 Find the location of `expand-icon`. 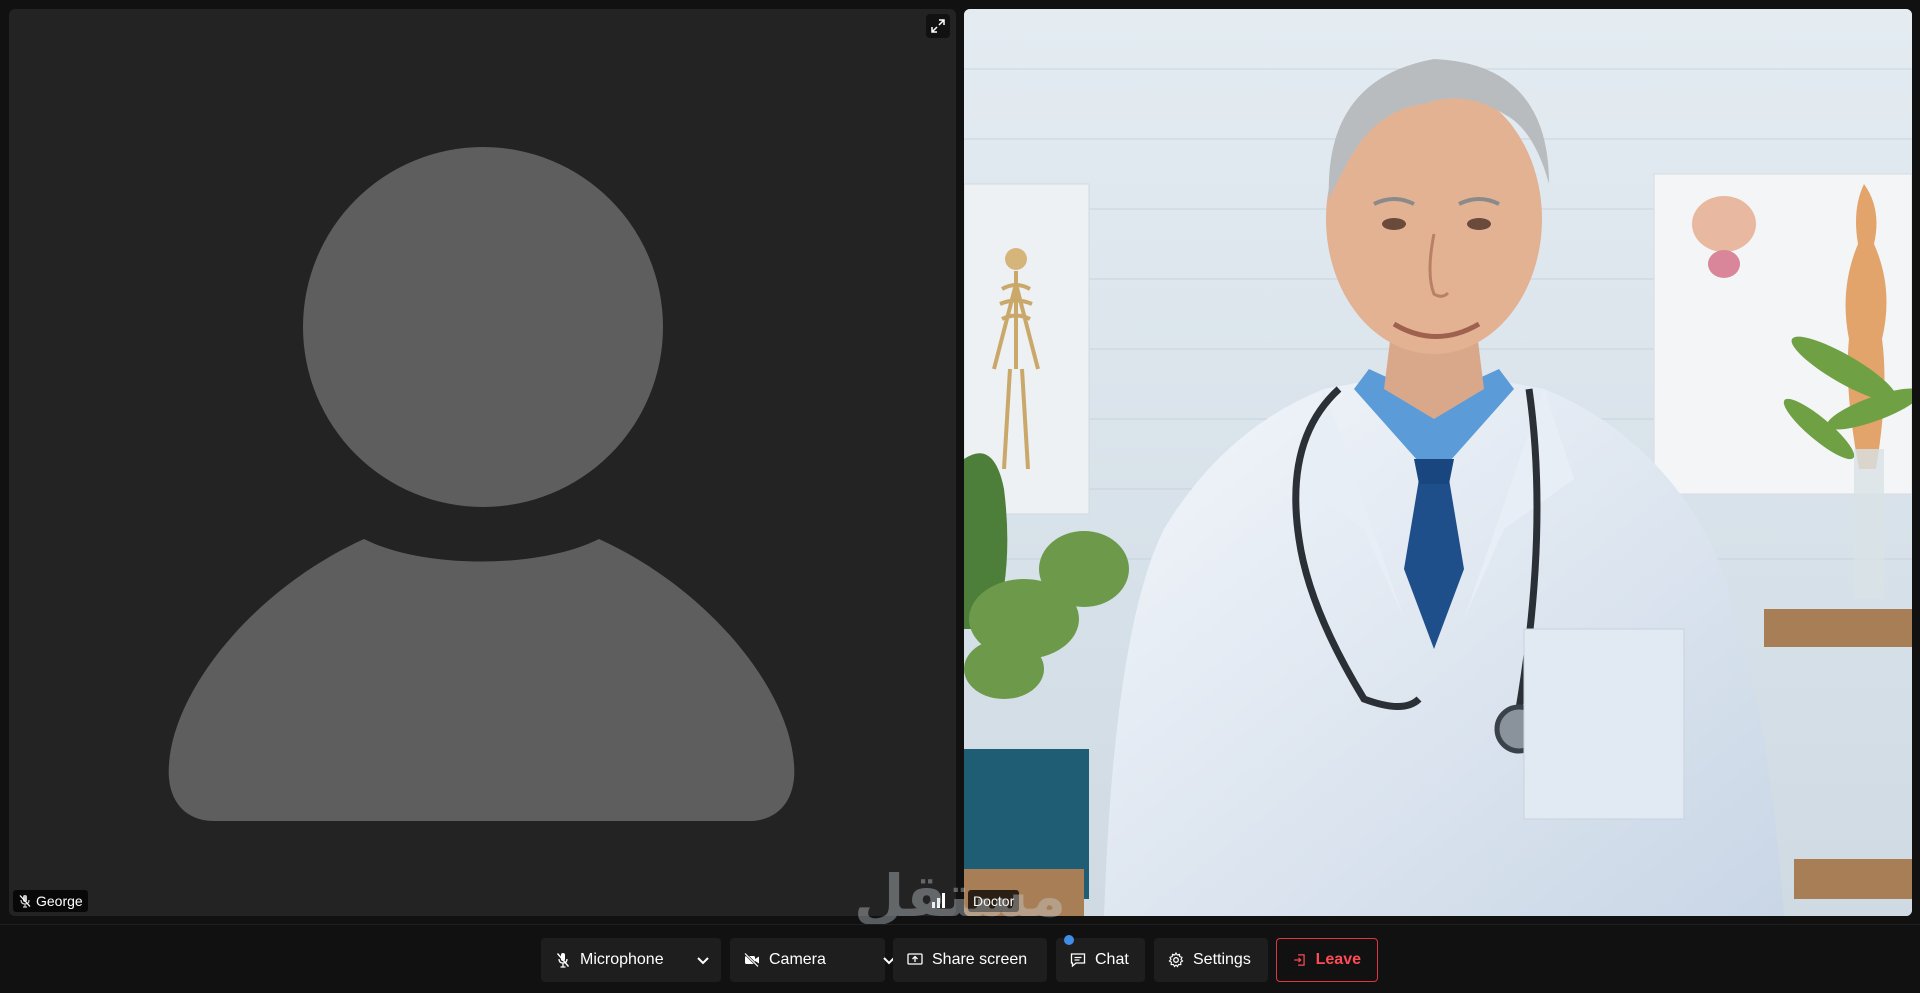

expand-icon is located at coordinates (938, 26).